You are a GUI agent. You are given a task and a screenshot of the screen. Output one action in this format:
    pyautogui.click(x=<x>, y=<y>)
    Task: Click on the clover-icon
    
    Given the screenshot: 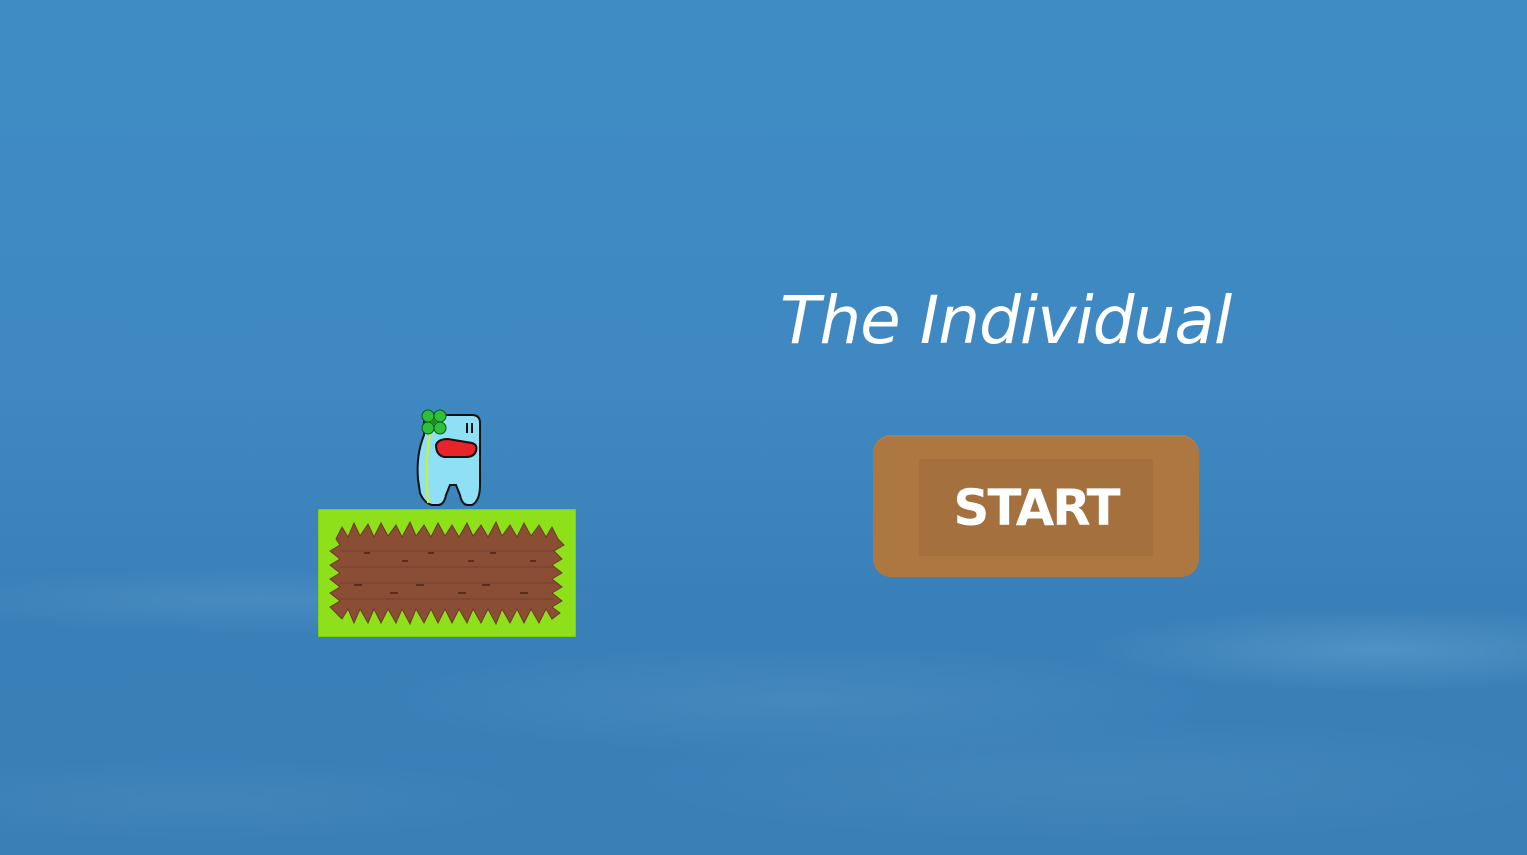 What is the action you would take?
    pyautogui.click(x=434, y=422)
    